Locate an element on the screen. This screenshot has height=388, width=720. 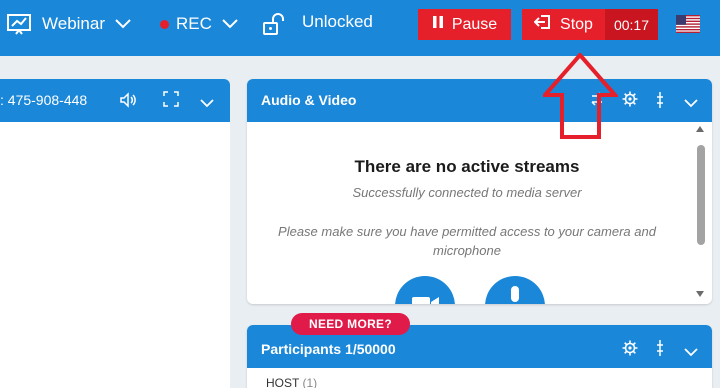
mode-selector: Webinar is located at coordinates (68, 24).